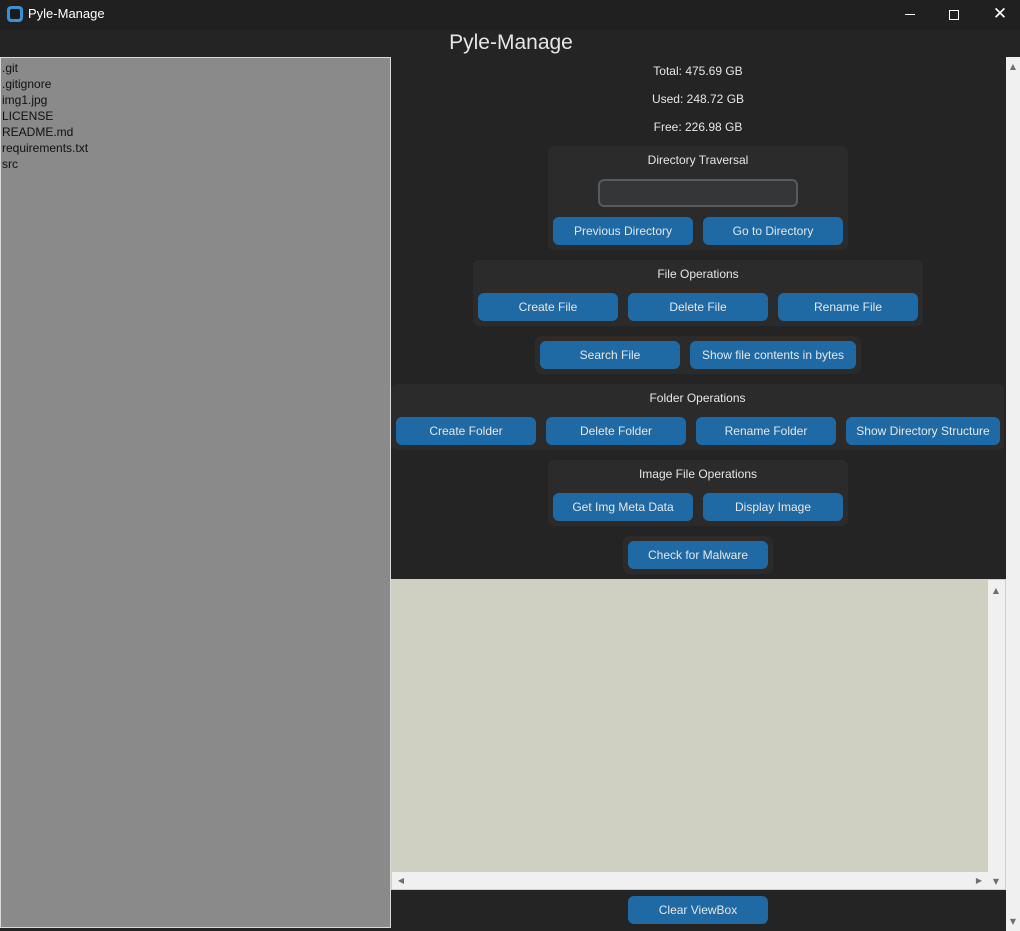 Image resolution: width=1020 pixels, height=931 pixels. Describe the element at coordinates (698, 99) in the screenshot. I see `disk-used: Used: 248.72 GB` at that location.